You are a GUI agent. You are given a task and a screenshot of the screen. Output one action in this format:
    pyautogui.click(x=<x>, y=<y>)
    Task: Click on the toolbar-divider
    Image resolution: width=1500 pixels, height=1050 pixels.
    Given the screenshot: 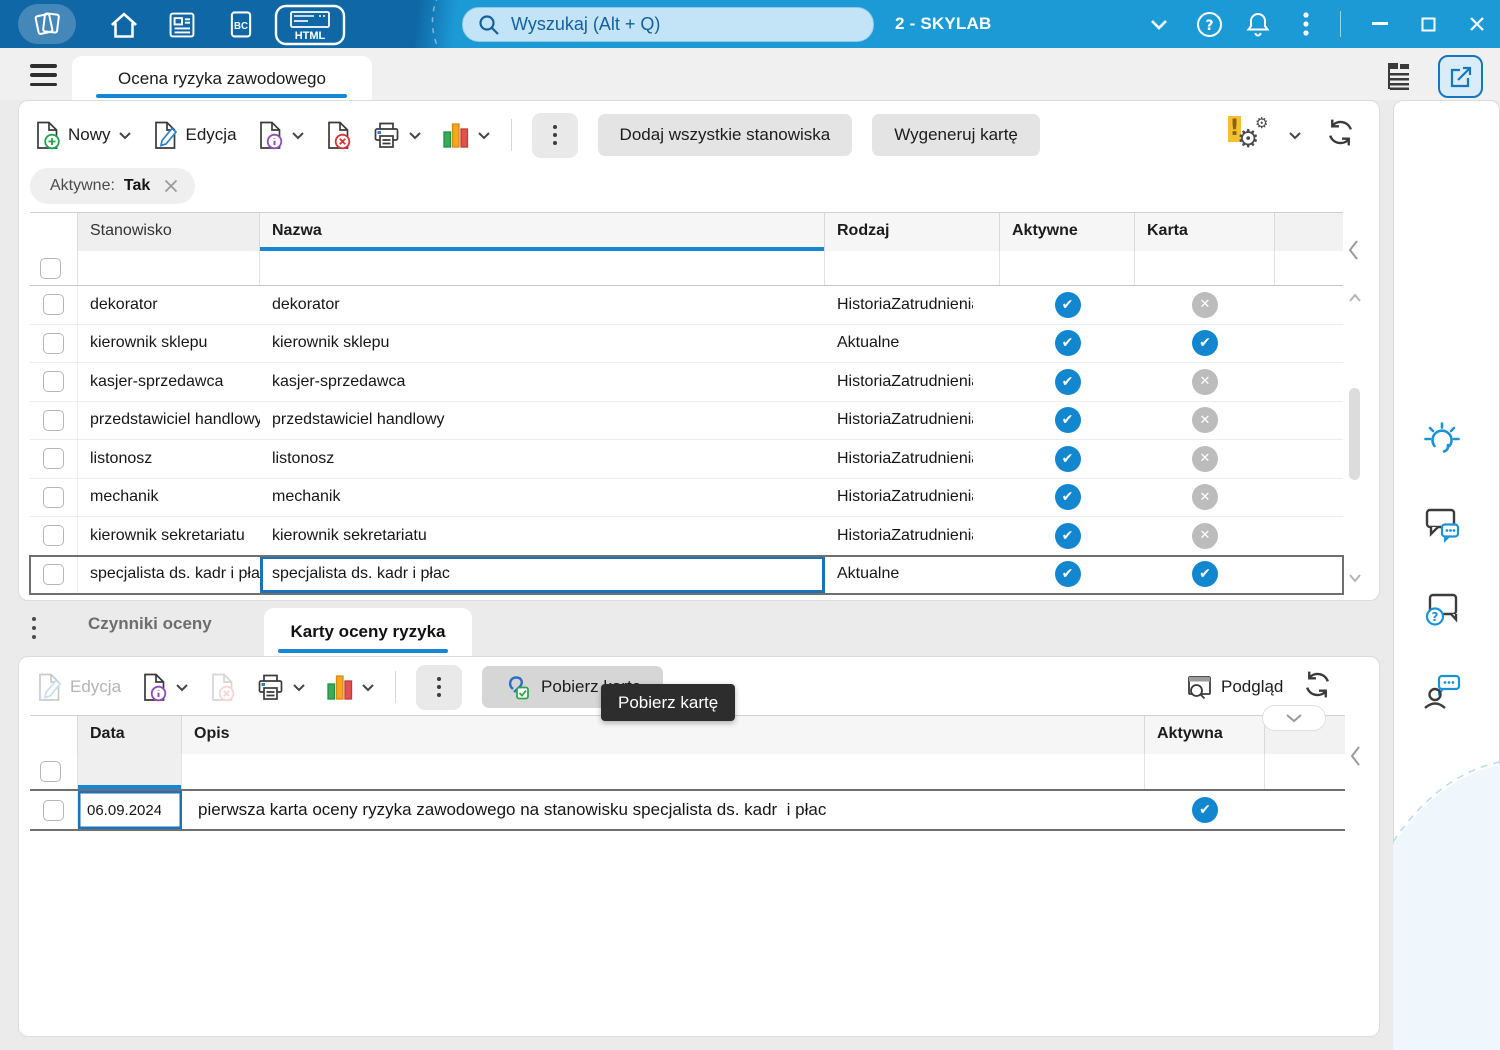 What is the action you would take?
    pyautogui.click(x=396, y=687)
    